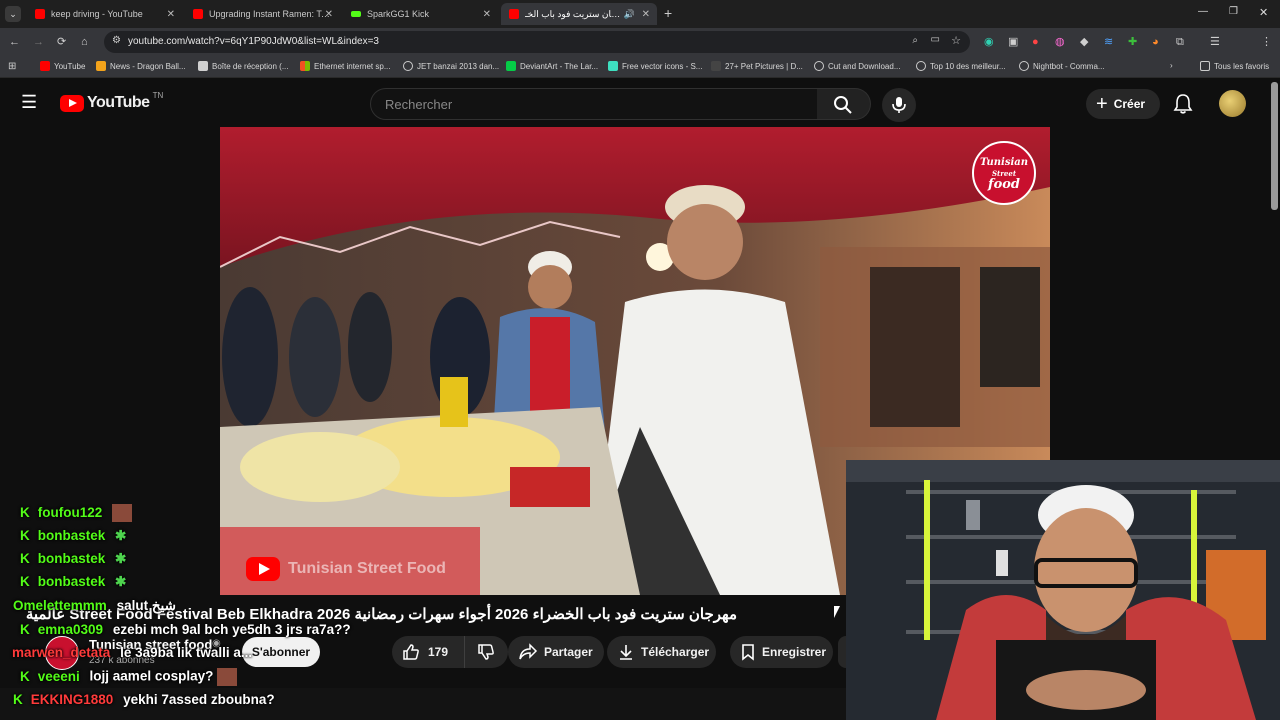 The width and height of the screenshot is (1280, 720). I want to click on new-tab-button: +, so click(668, 13).